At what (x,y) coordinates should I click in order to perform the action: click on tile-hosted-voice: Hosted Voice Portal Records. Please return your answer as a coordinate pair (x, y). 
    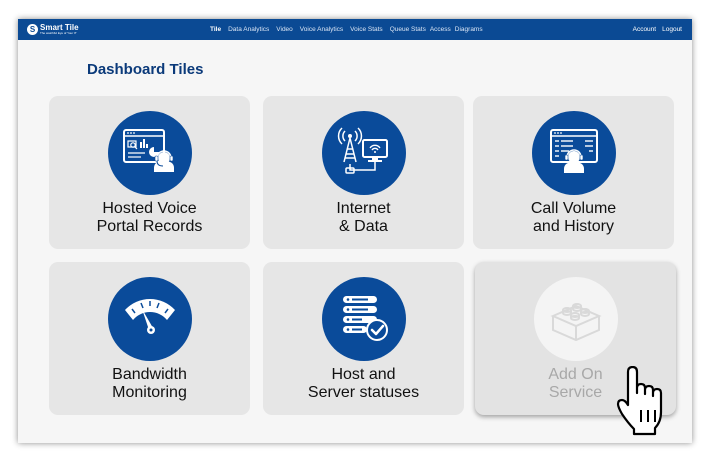
    Looking at the image, I should click on (149, 172).